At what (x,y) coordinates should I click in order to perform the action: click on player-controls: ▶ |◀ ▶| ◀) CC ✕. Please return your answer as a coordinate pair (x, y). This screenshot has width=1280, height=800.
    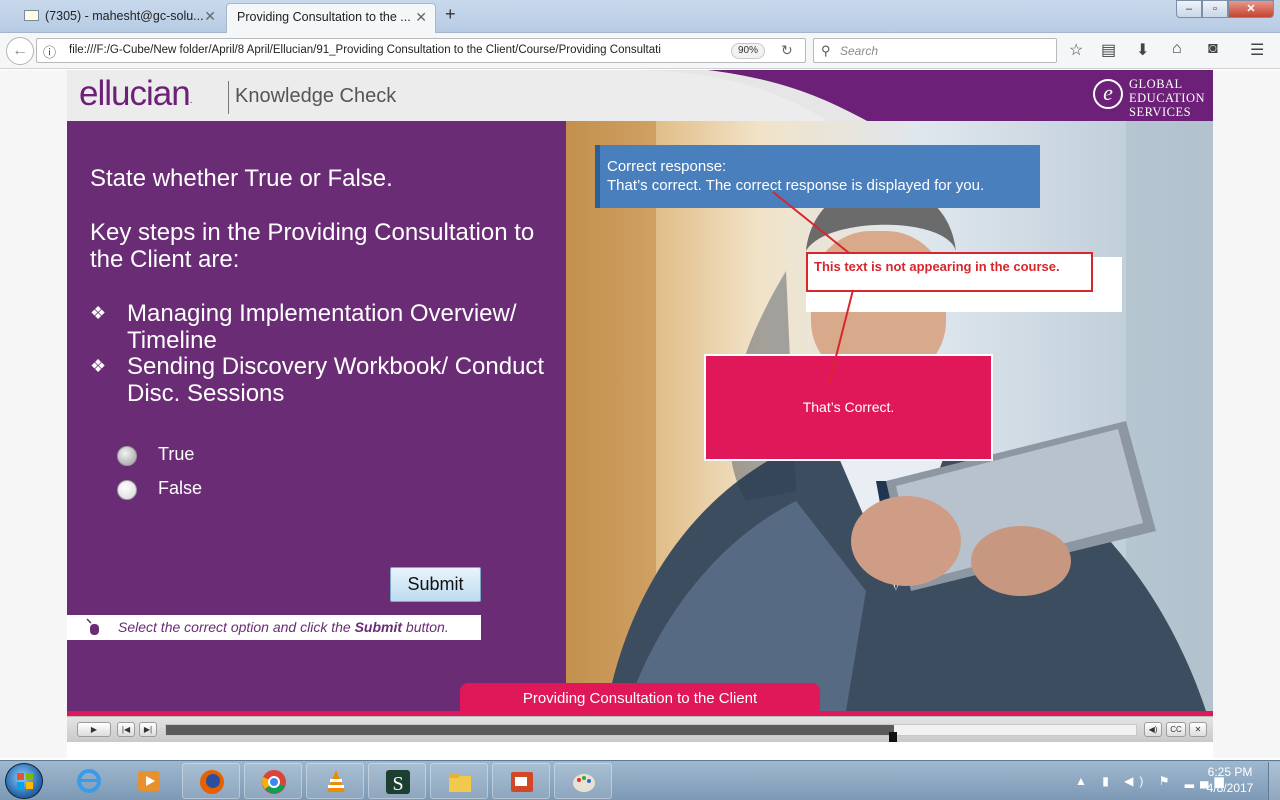
    Looking at the image, I should click on (640, 729).